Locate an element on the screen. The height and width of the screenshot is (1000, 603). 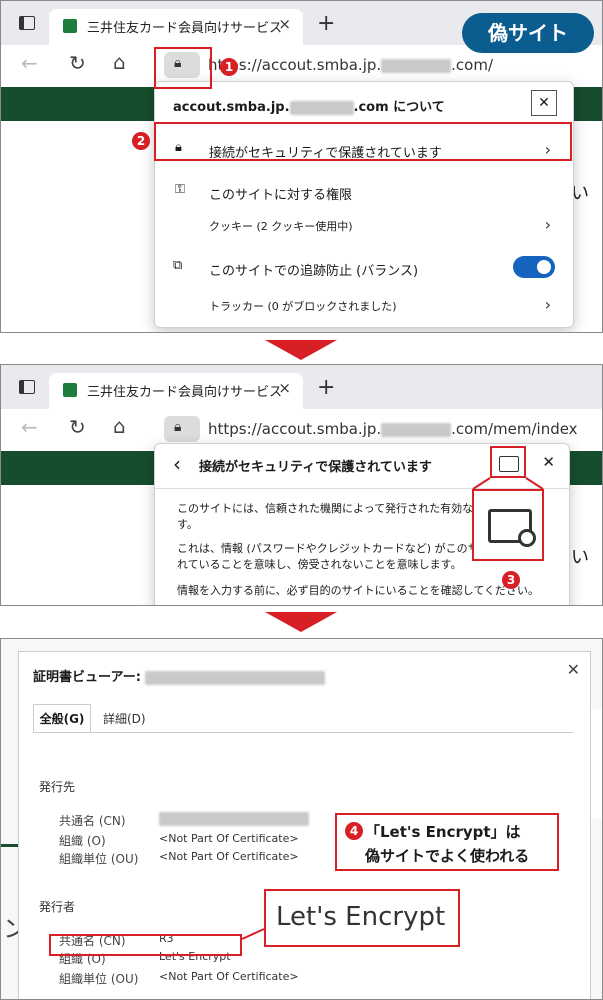
trackers-item: トラッカー (0 がブロックされました) › is located at coordinates (364, 306).